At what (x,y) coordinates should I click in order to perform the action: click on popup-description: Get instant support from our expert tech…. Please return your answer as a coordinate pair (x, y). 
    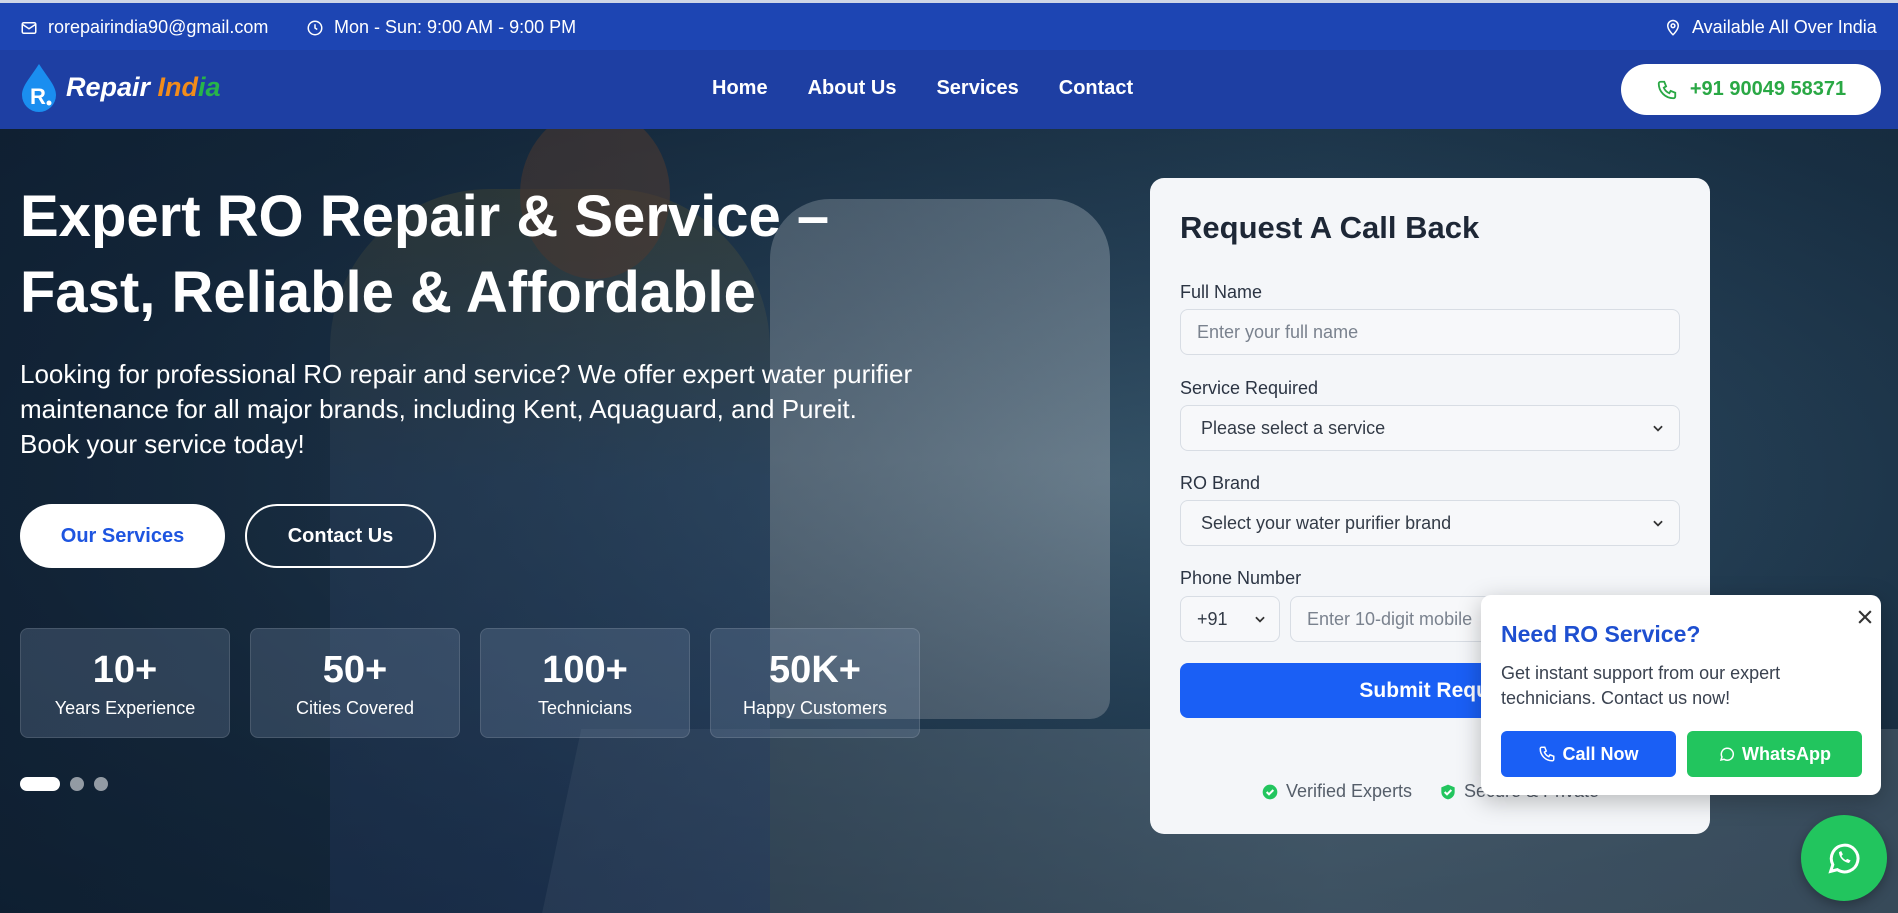
    Looking at the image, I should click on (1641, 685).